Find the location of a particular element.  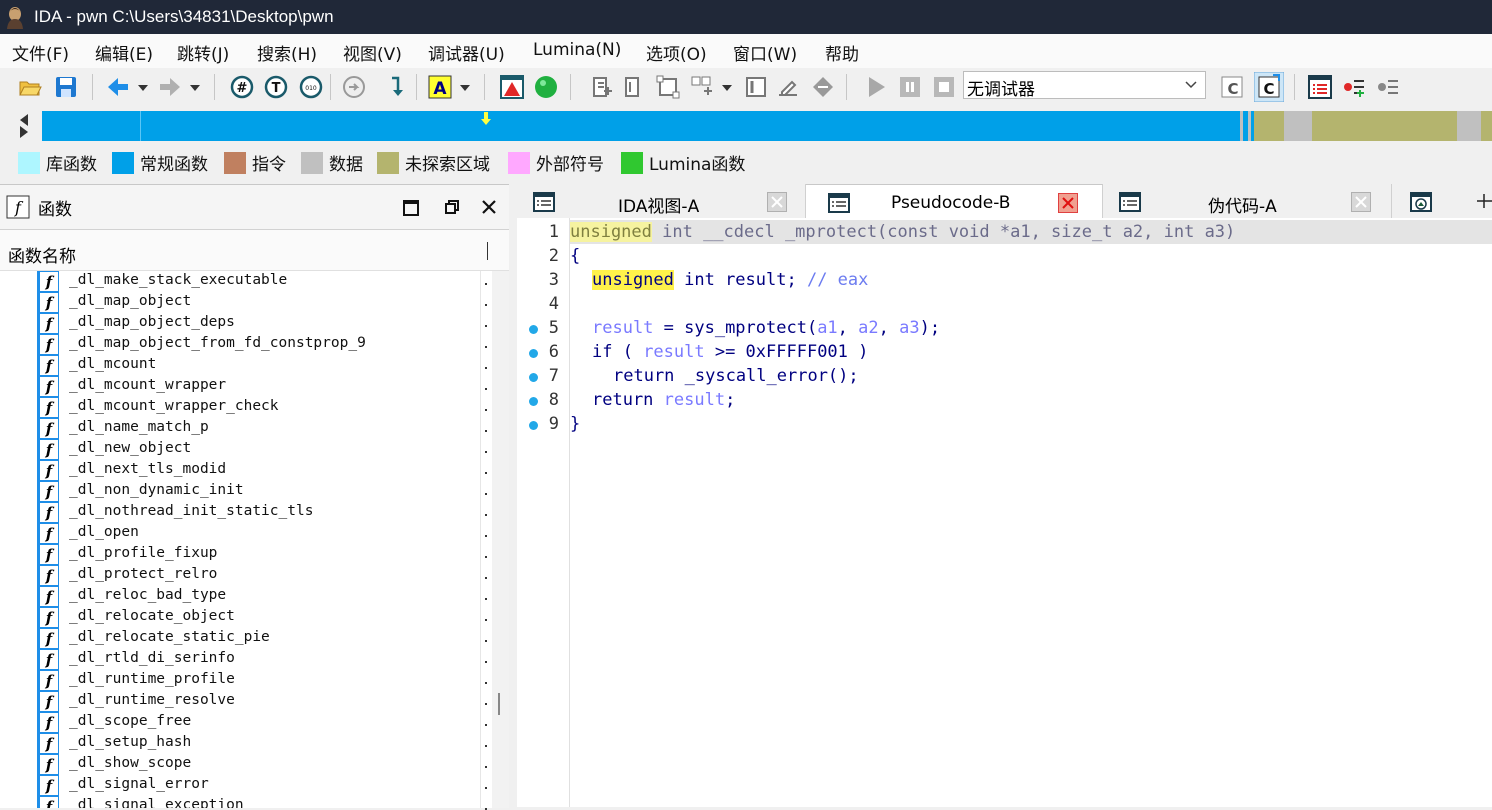

list-item: f _dl_reloc_bad_type is located at coordinates (240, 596).